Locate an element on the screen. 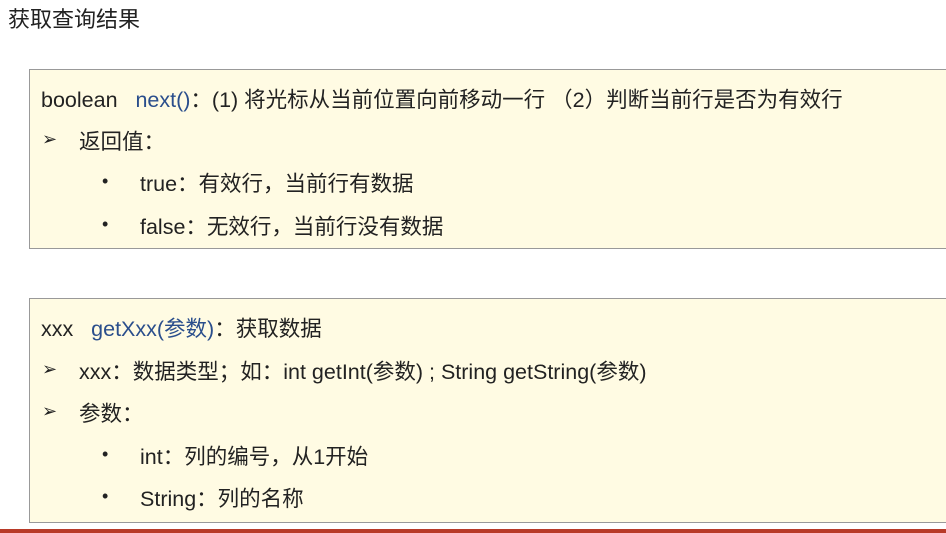  return-type: xxx is located at coordinates (57, 329).